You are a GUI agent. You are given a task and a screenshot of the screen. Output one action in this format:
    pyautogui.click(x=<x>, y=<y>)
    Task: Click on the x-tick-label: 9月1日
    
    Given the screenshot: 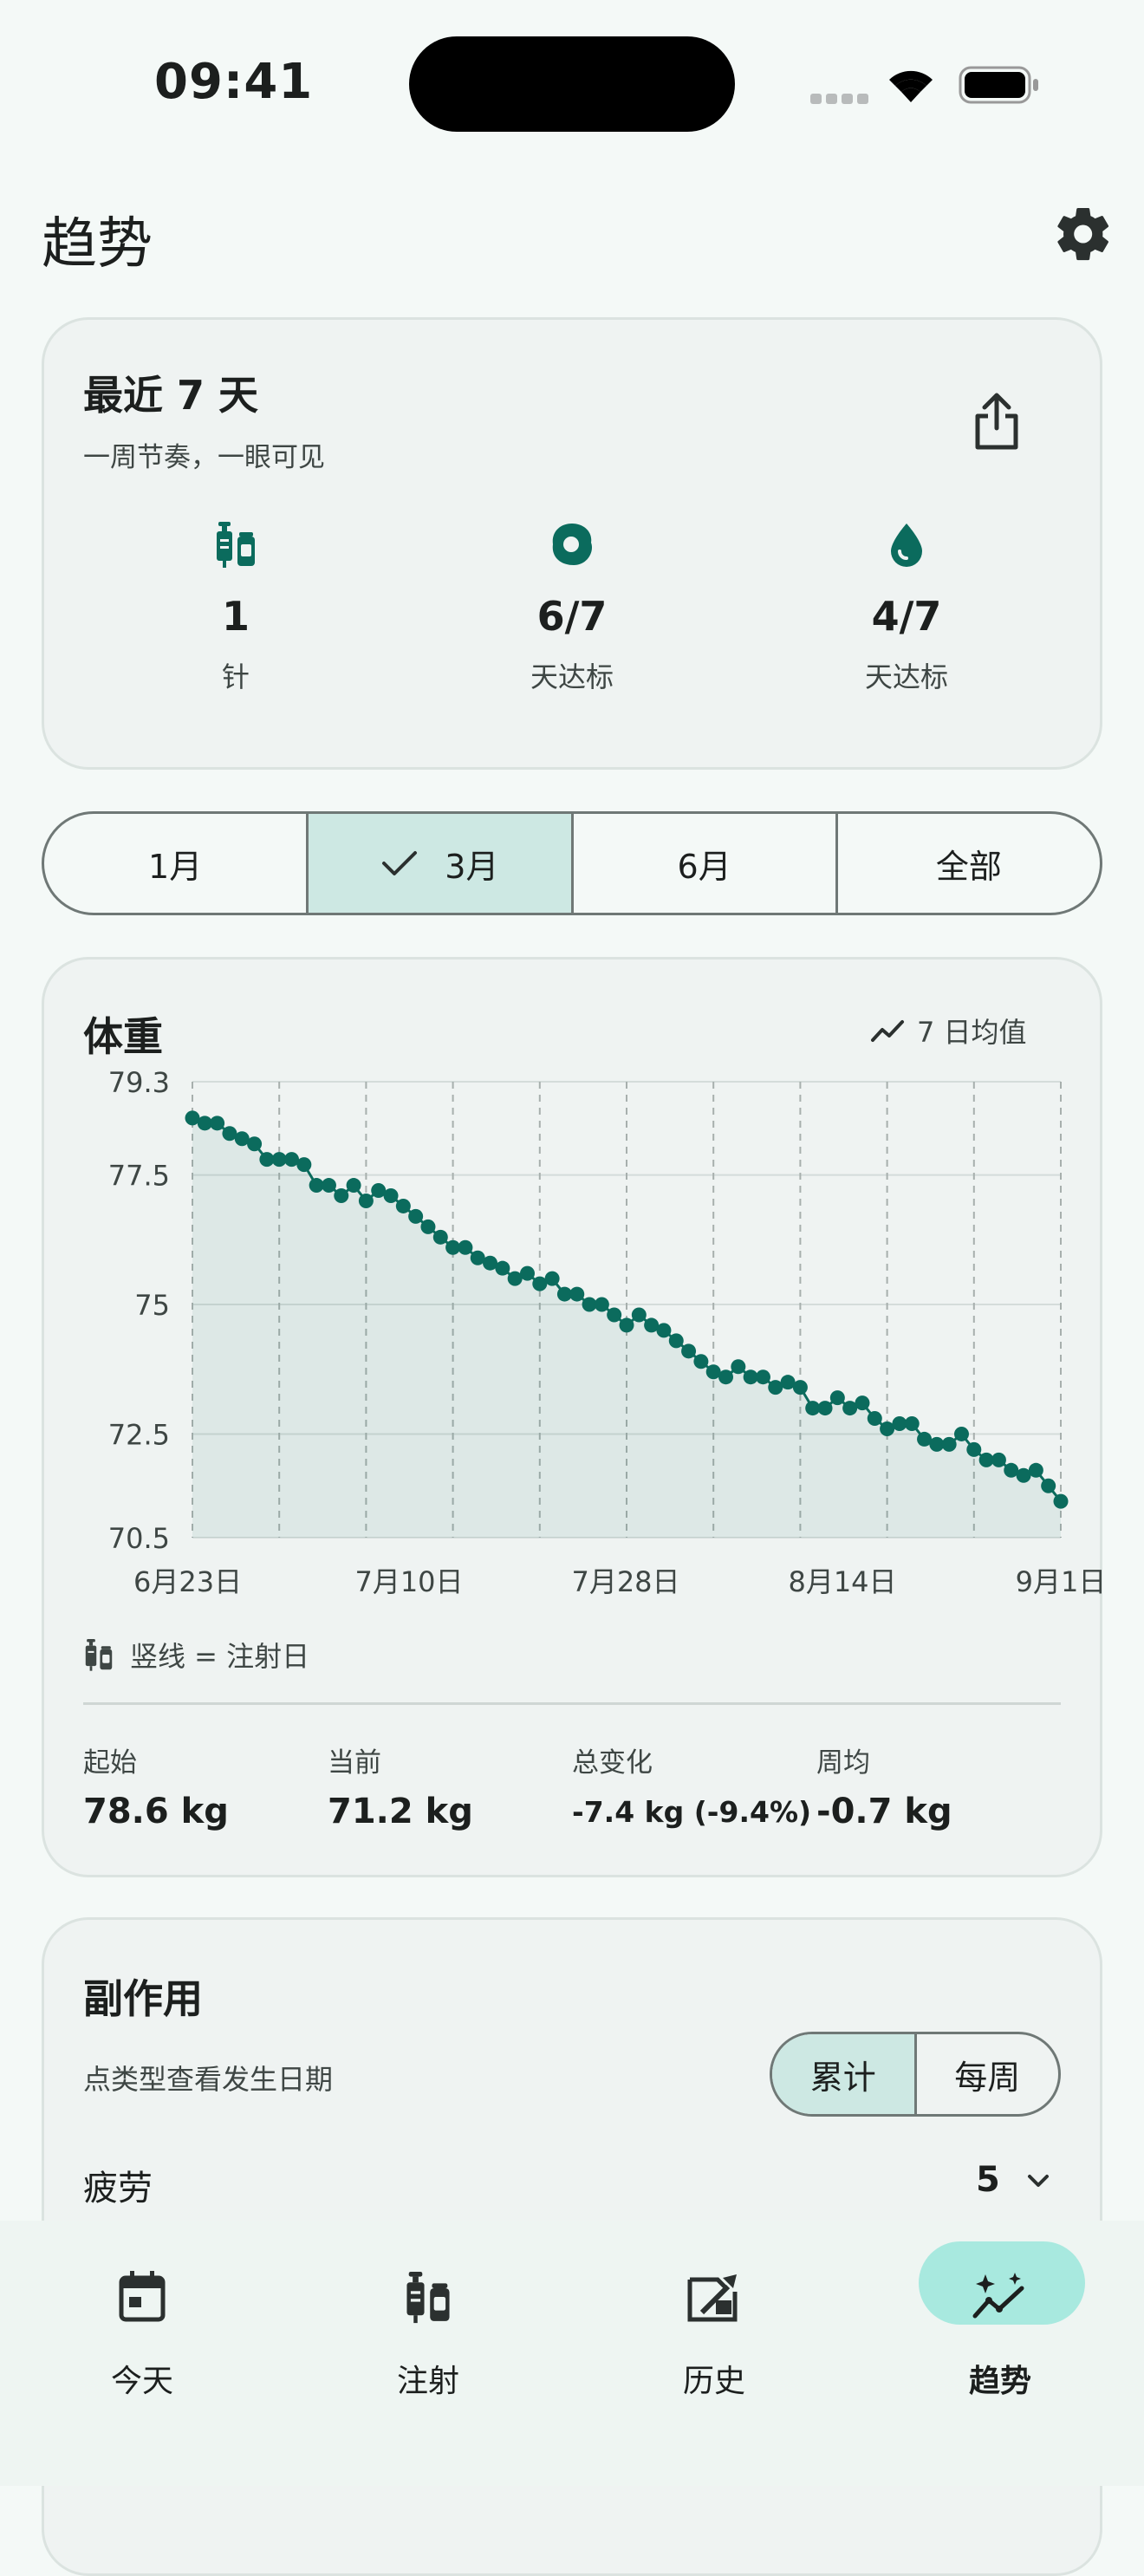 What is the action you would take?
    pyautogui.click(x=1061, y=1581)
    